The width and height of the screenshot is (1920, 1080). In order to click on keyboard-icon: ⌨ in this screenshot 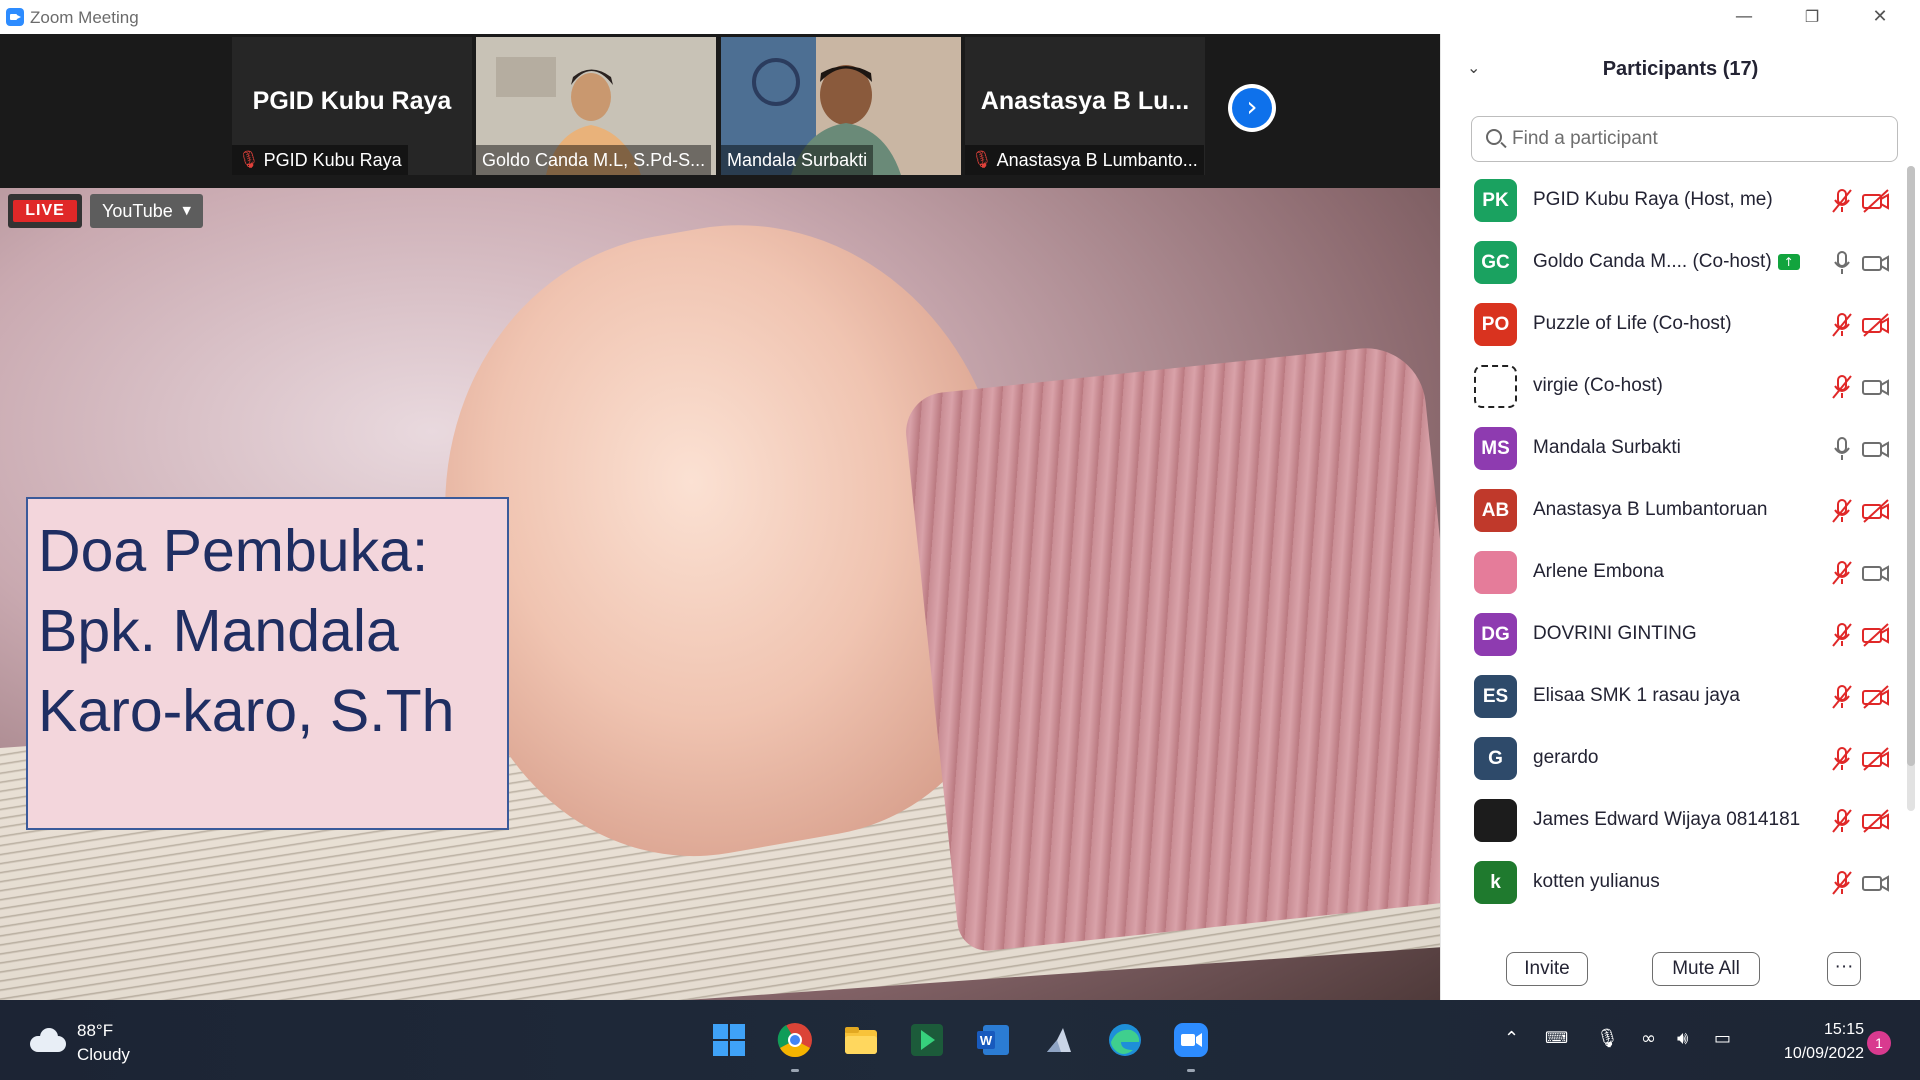, I will do `click(1556, 1037)`.